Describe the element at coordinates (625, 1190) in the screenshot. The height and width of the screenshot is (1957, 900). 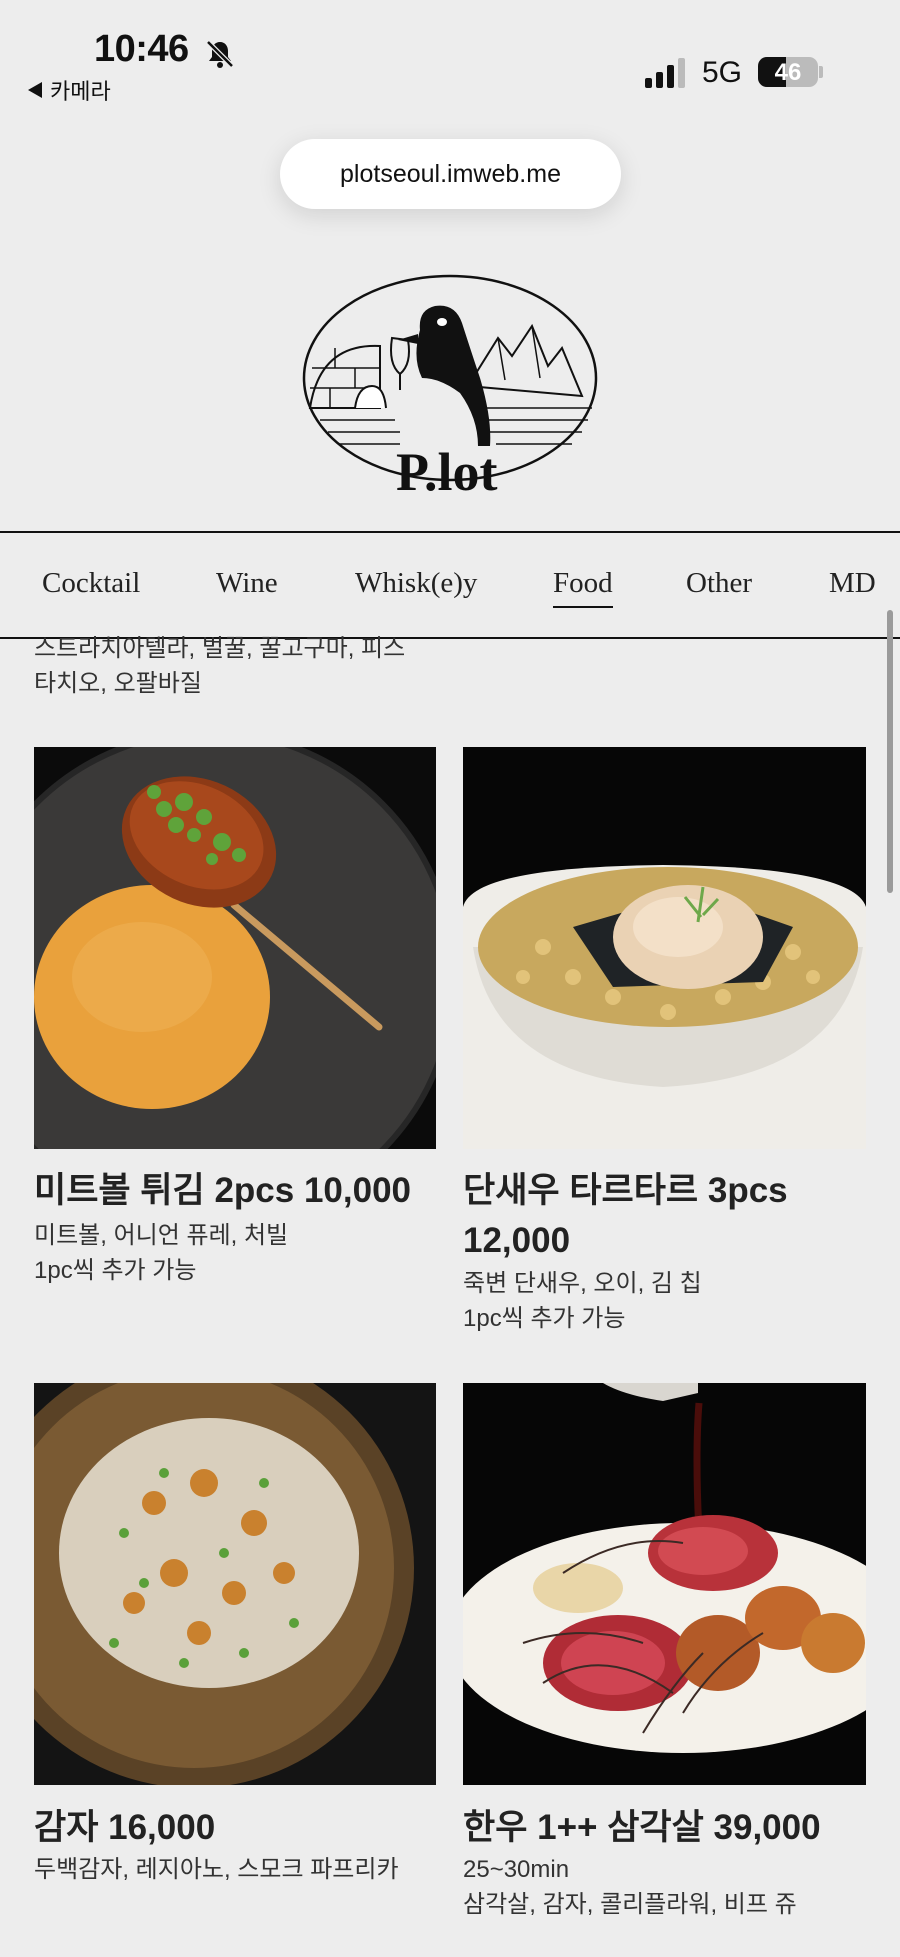
I see `item-title: 단새우 타르타르 3pcs` at that location.